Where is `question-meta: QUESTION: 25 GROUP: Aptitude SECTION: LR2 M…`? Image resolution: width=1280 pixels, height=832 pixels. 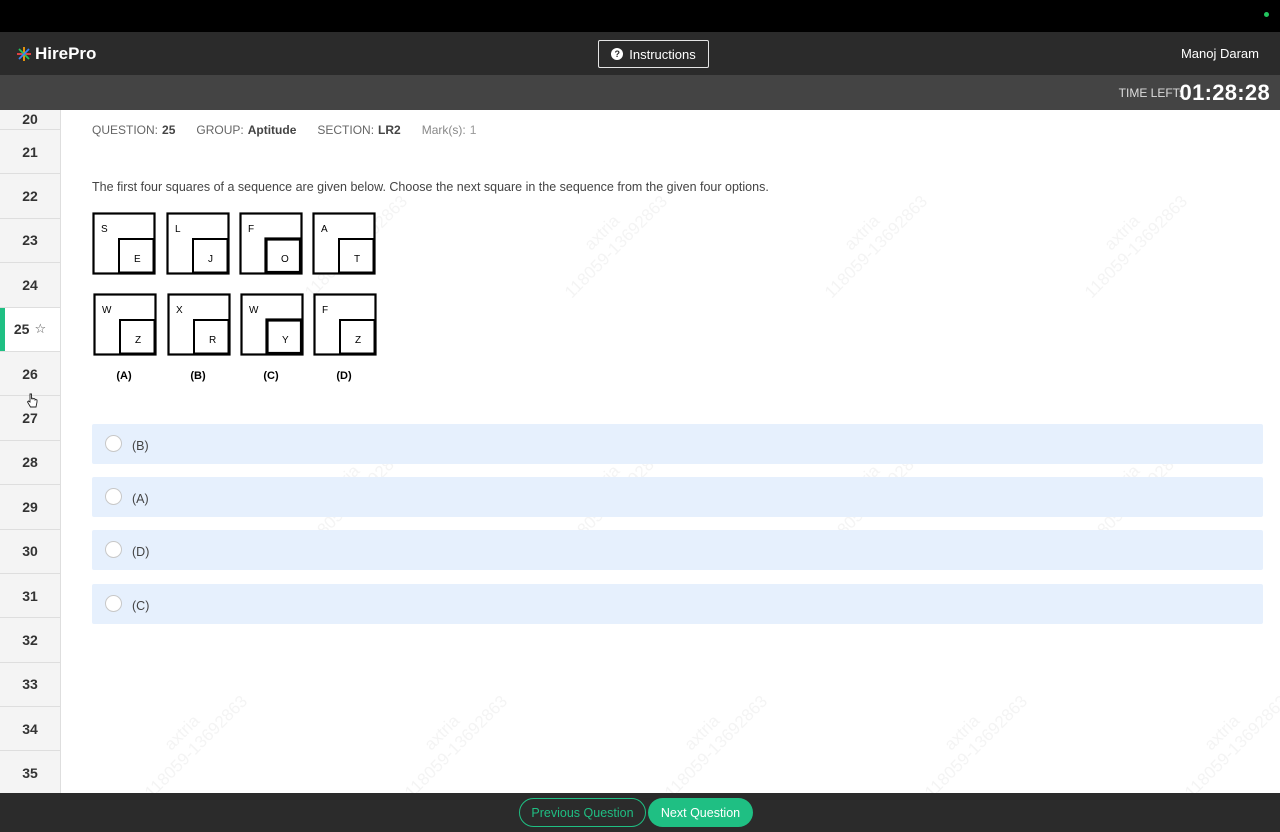
question-meta: QUESTION: 25 GROUP: Aptitude SECTION: LR2 M… is located at coordinates (284, 130).